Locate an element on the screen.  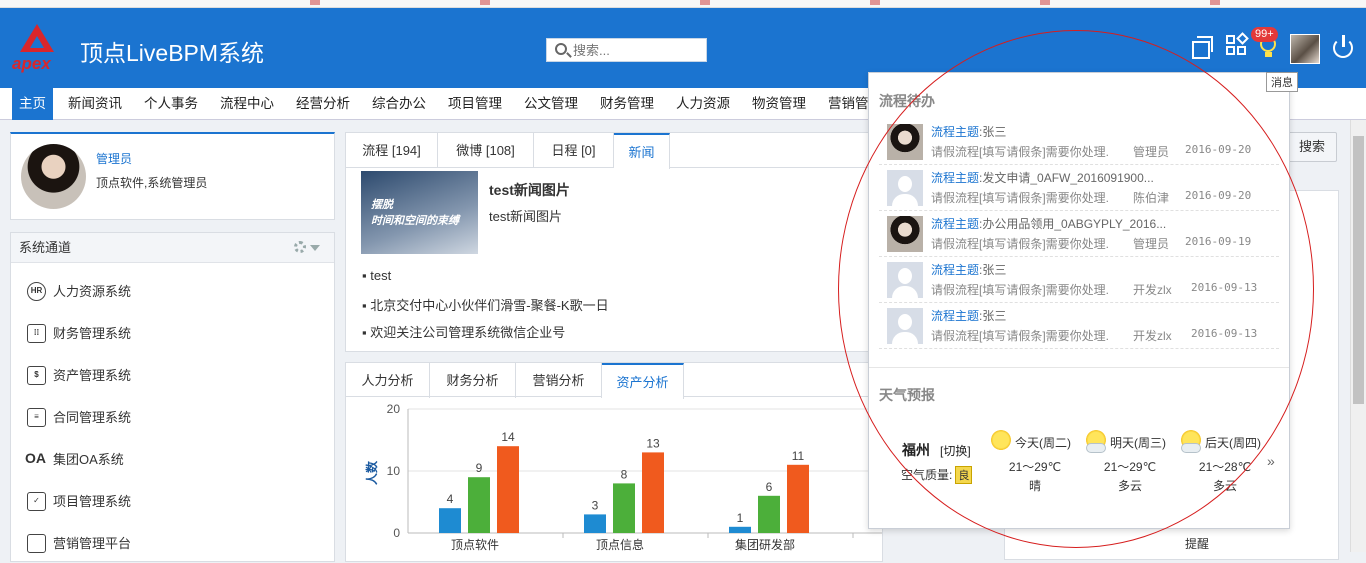
search-icon is located at coordinates (561, 49).